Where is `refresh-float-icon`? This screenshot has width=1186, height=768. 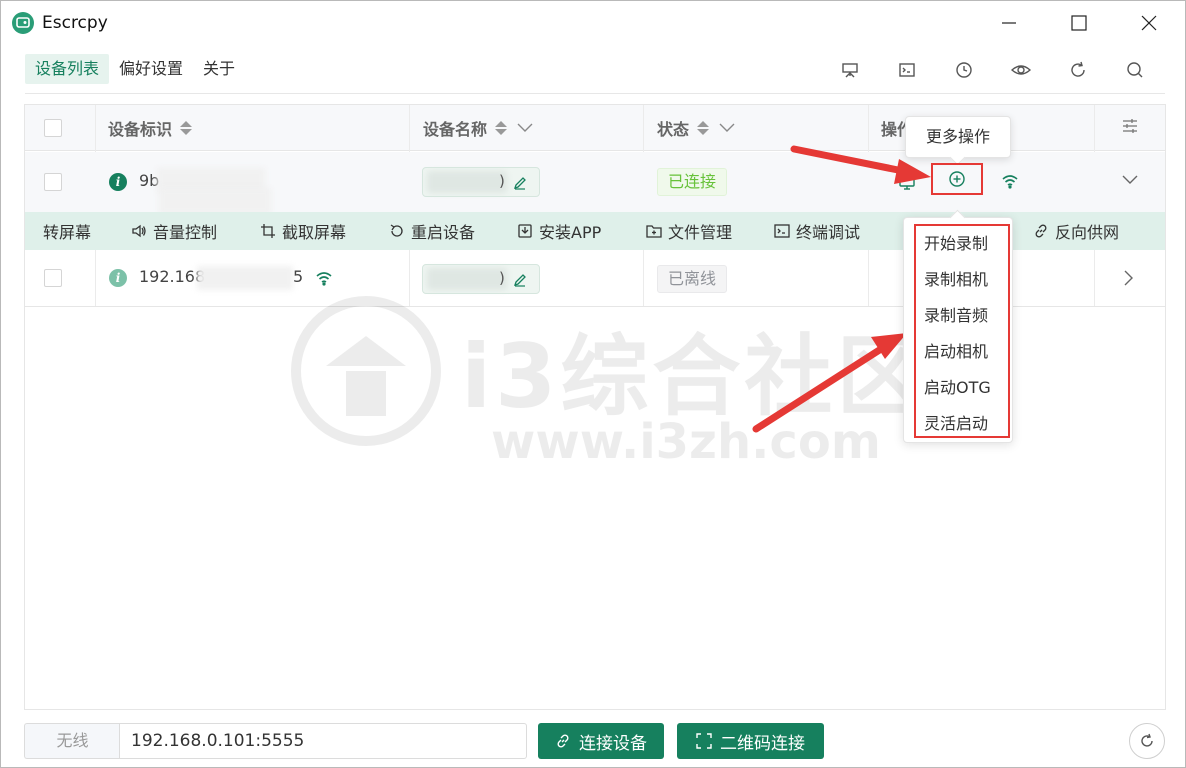 refresh-float-icon is located at coordinates (1147, 741).